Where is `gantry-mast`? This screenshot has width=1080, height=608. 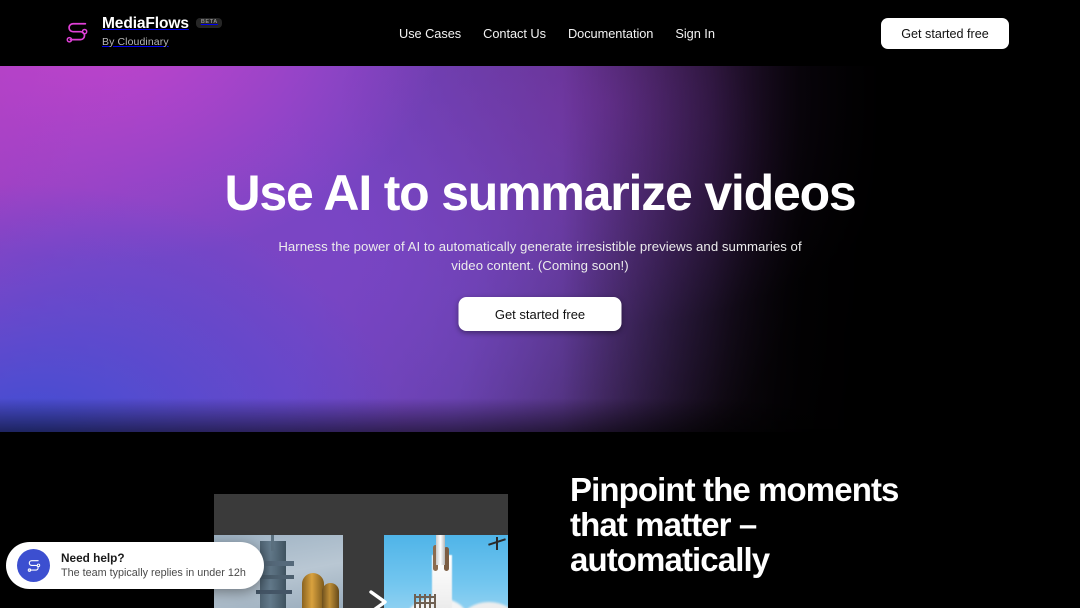
gantry-mast is located at coordinates (272, 543).